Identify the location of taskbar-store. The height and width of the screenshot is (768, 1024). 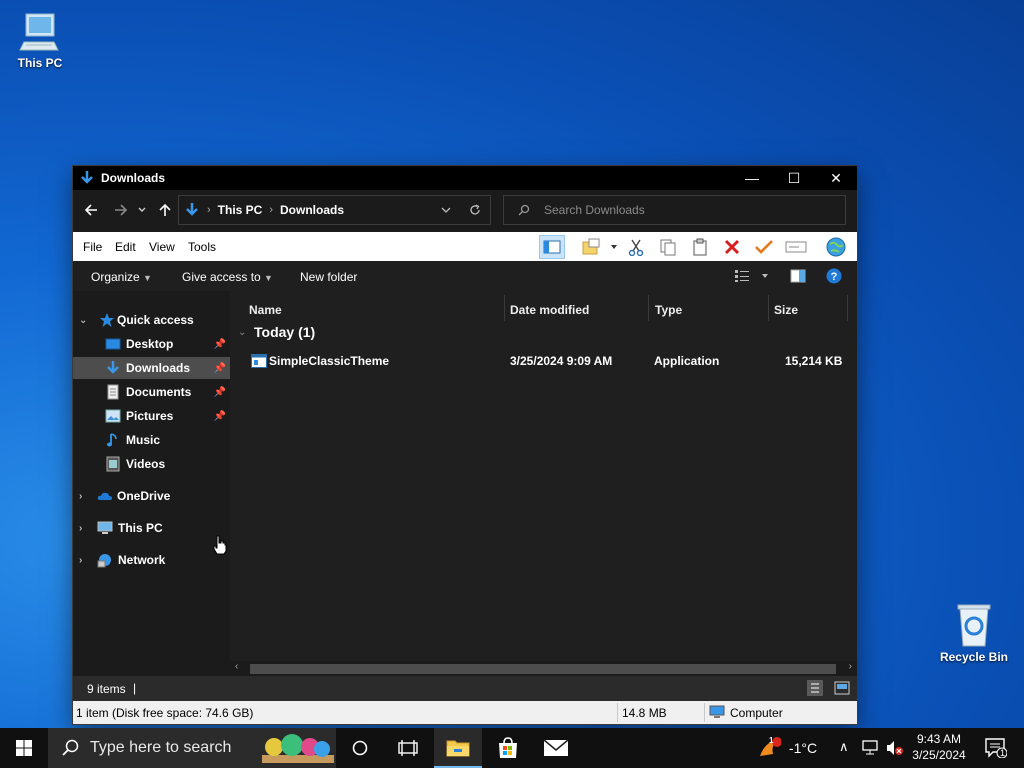
(508, 748).